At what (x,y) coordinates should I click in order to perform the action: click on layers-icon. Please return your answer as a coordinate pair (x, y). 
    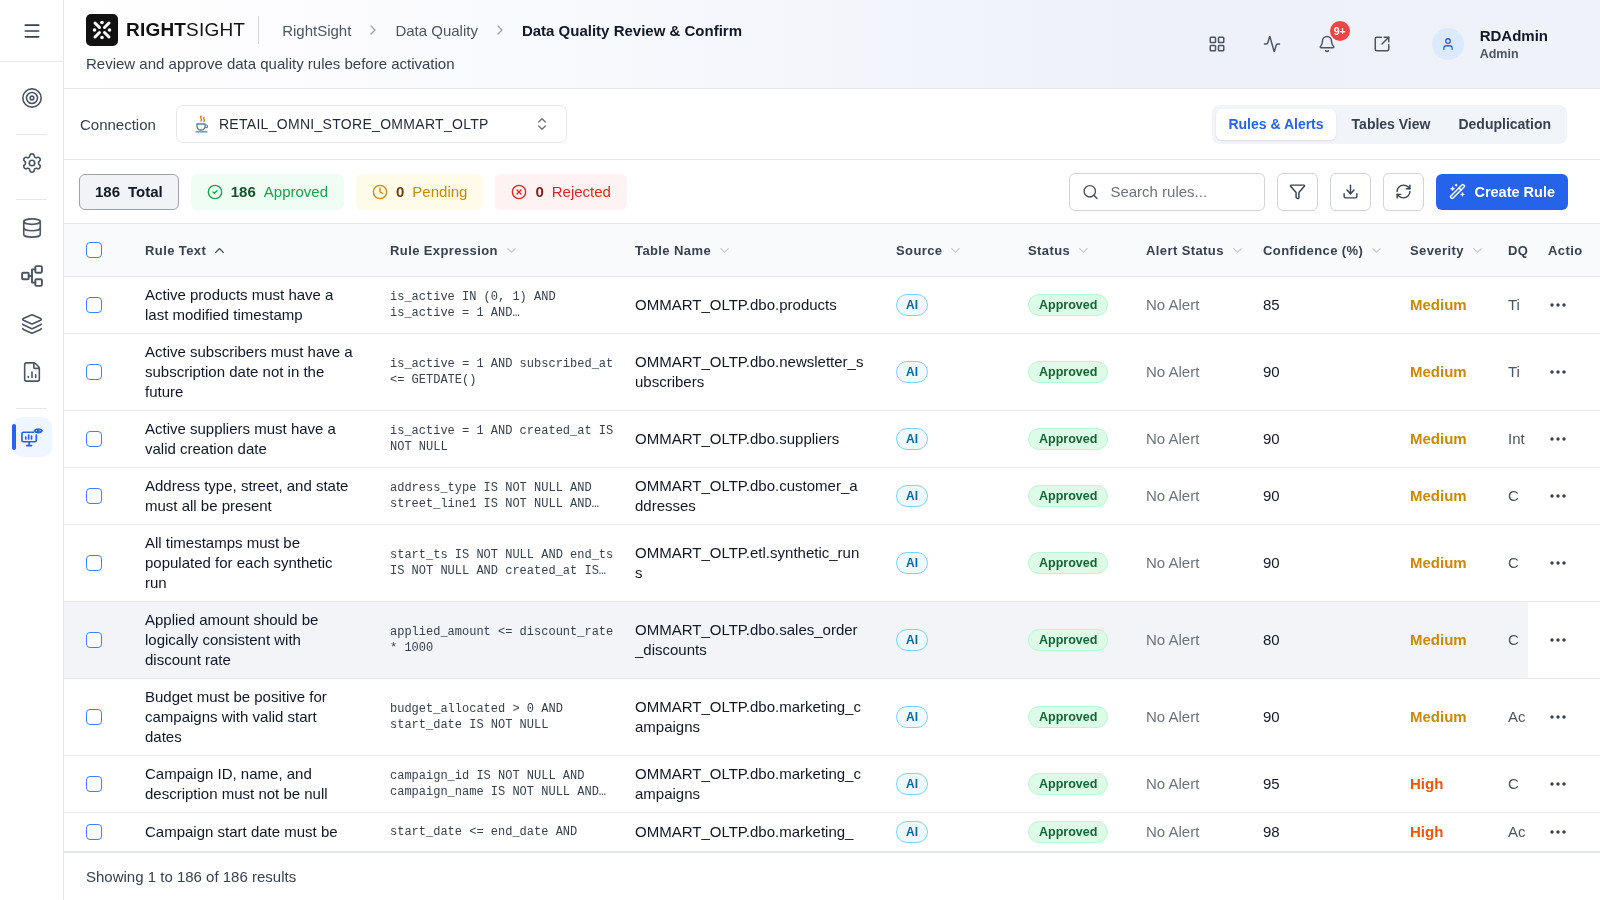
    Looking at the image, I should click on (31, 324).